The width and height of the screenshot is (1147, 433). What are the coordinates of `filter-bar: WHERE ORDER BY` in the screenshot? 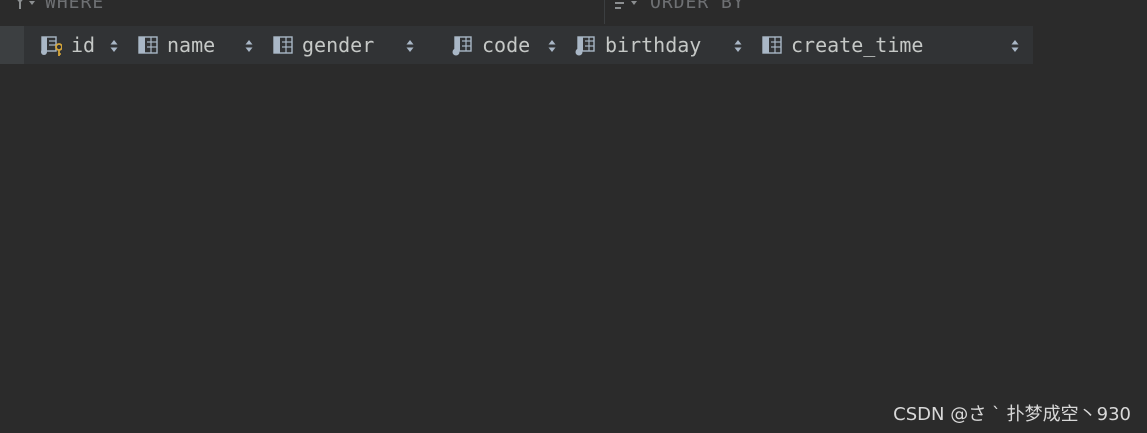 It's located at (573, 12).